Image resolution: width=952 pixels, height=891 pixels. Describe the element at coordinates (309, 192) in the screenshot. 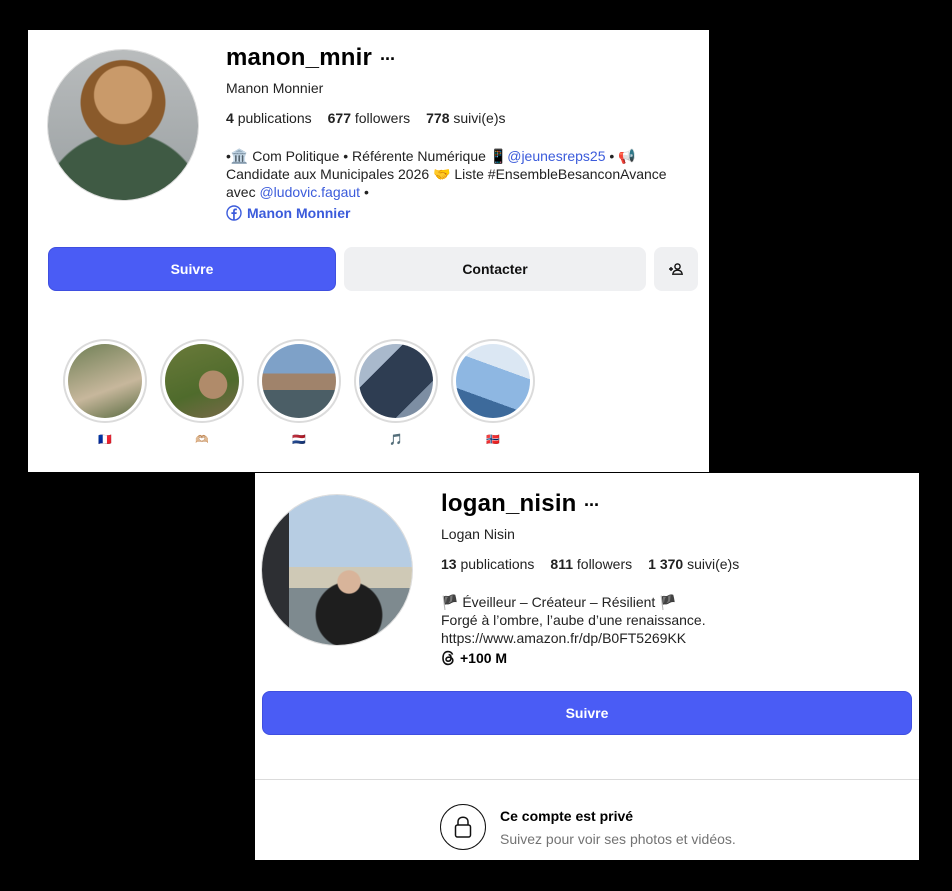

I see `mention-link: @ludovic.fagaut` at that location.